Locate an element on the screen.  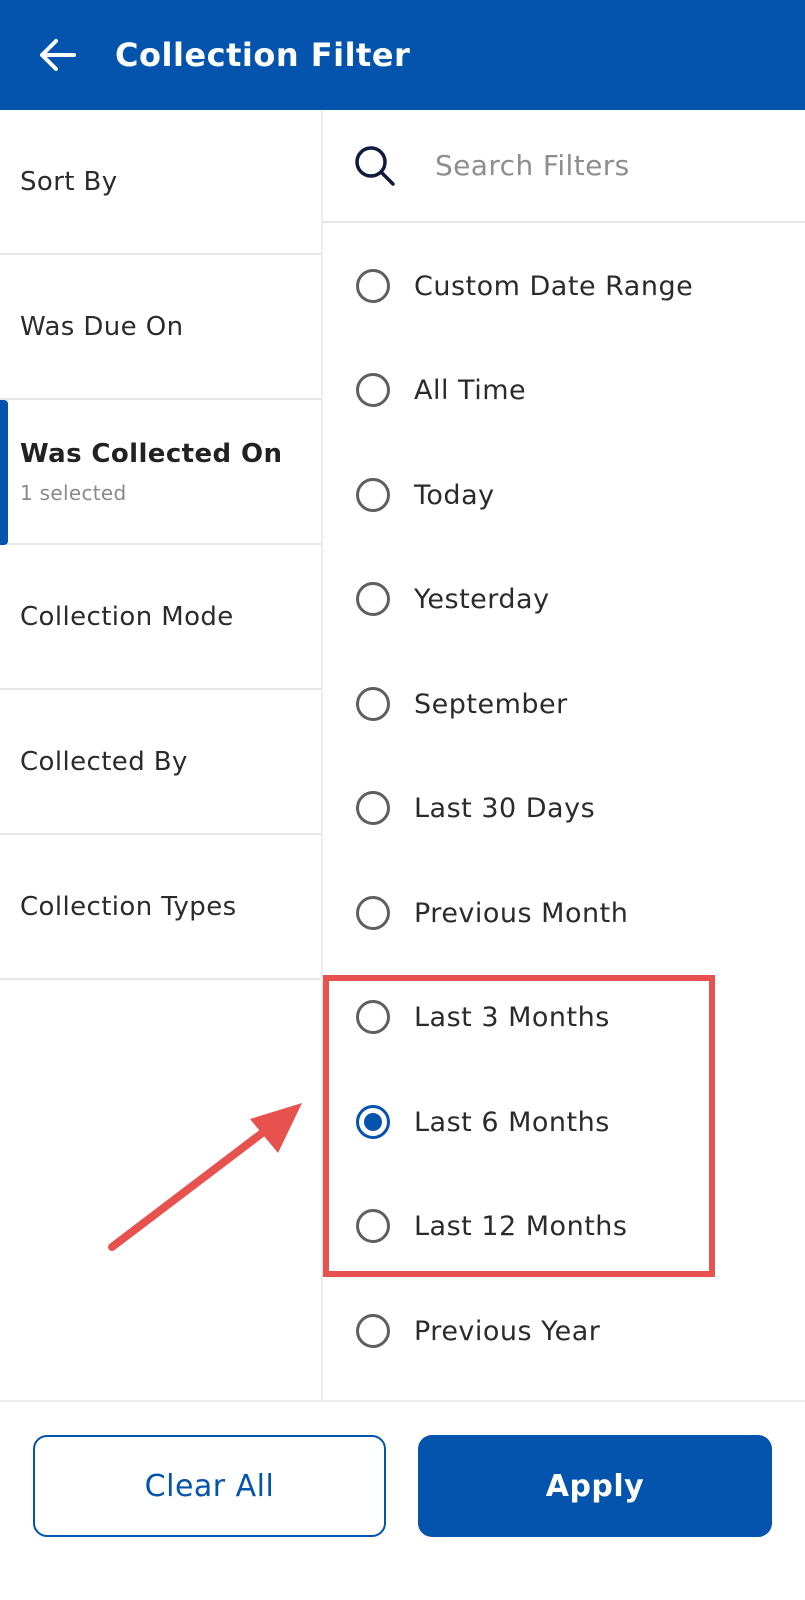
arrow-left-icon is located at coordinates (58, 55).